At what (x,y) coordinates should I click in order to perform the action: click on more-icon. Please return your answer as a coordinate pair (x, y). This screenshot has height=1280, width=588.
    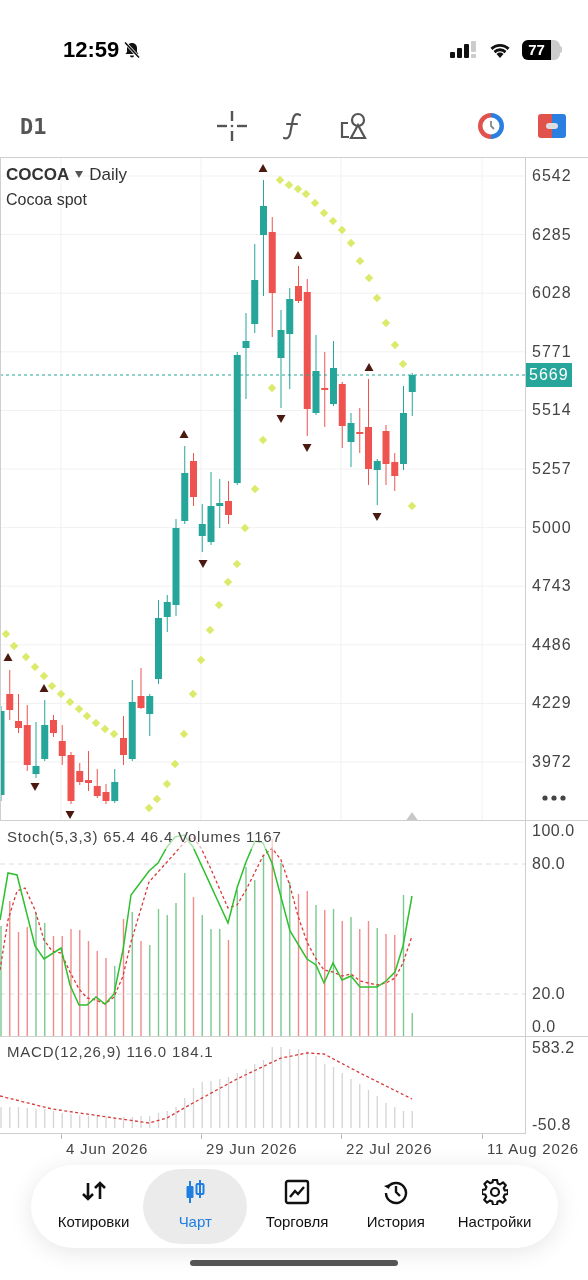
    Looking at the image, I should click on (554, 798).